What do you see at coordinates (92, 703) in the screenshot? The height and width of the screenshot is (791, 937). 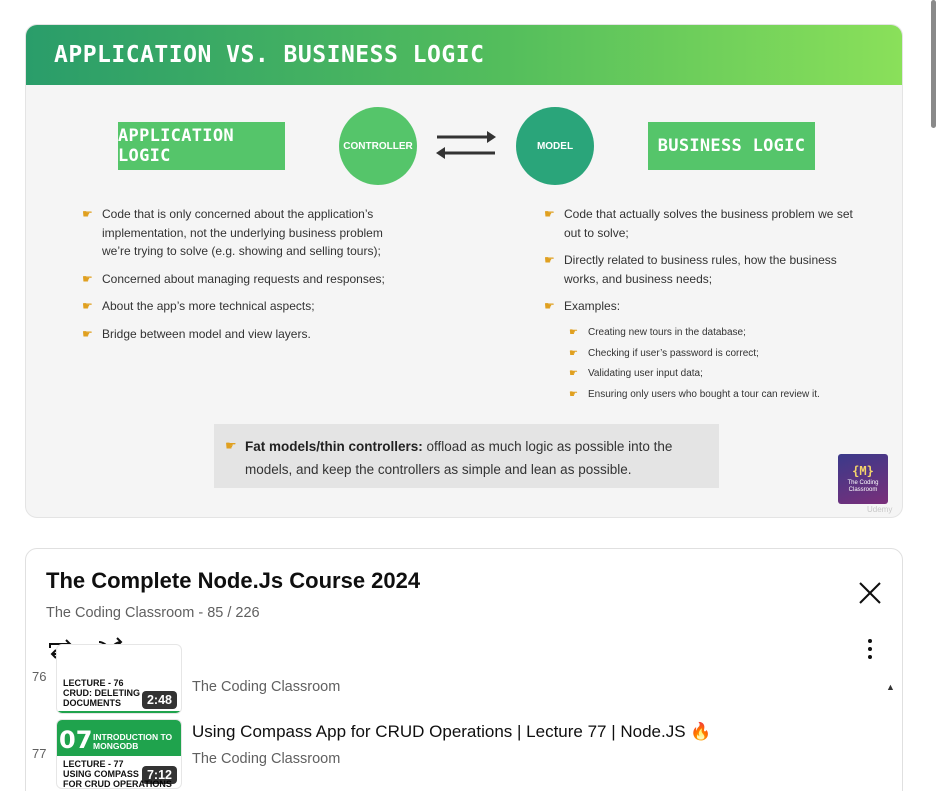 I see `thumb-text-3: DOCUMENTS` at bounding box center [92, 703].